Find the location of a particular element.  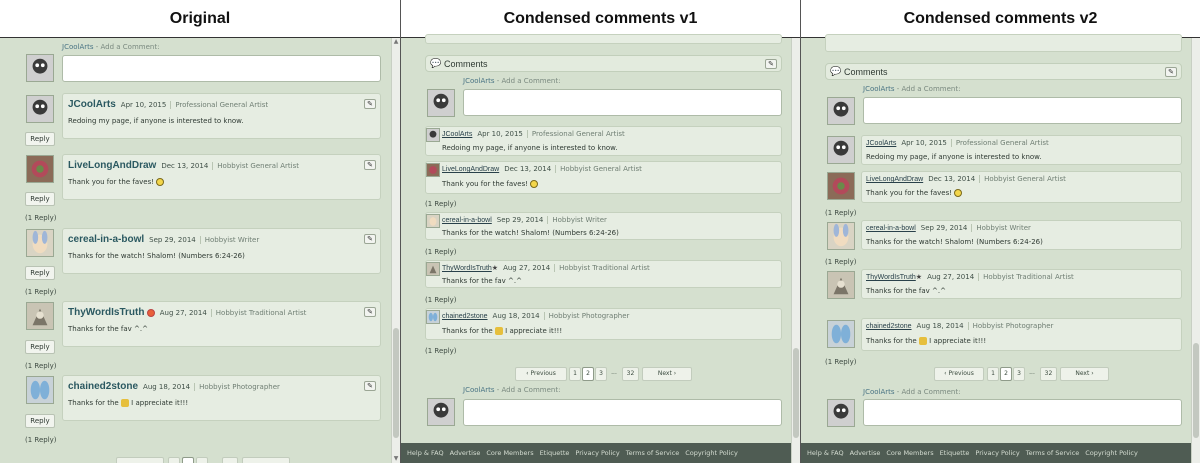

scrollbar: ▲ ▼ is located at coordinates (395, 250).